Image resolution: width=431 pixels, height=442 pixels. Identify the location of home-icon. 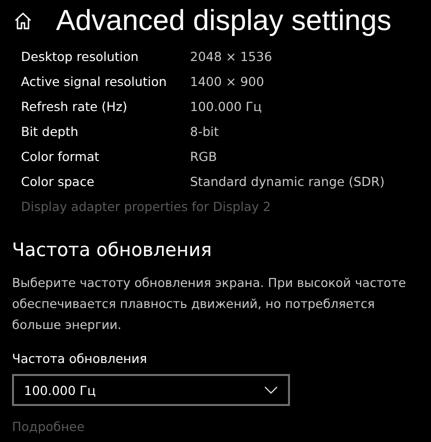
(23, 21).